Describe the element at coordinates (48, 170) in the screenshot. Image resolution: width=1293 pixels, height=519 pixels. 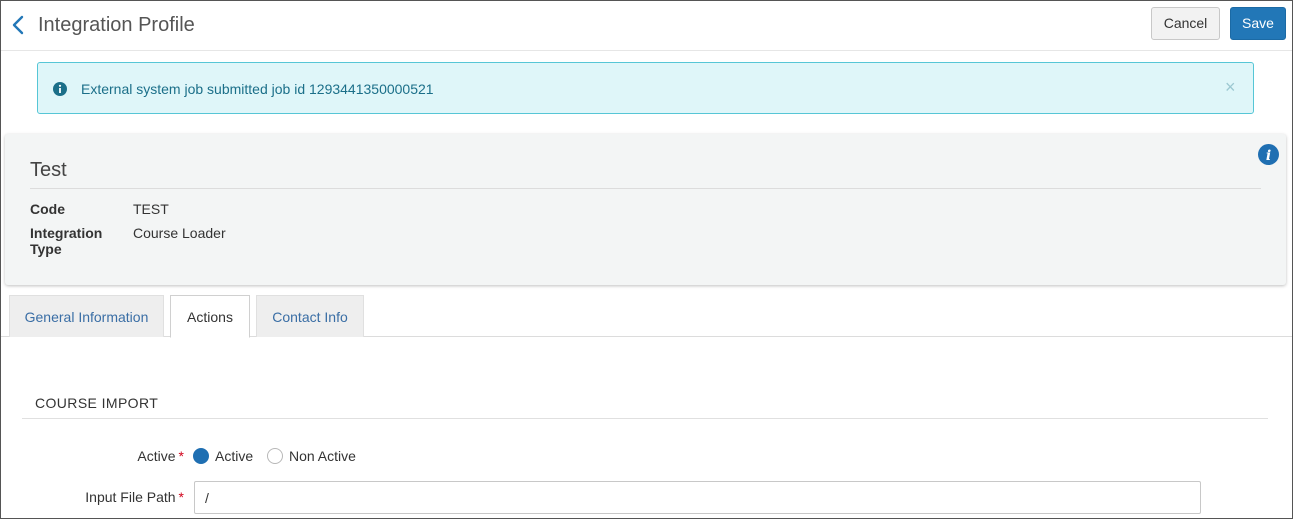
I see `profile-name: Test` at that location.